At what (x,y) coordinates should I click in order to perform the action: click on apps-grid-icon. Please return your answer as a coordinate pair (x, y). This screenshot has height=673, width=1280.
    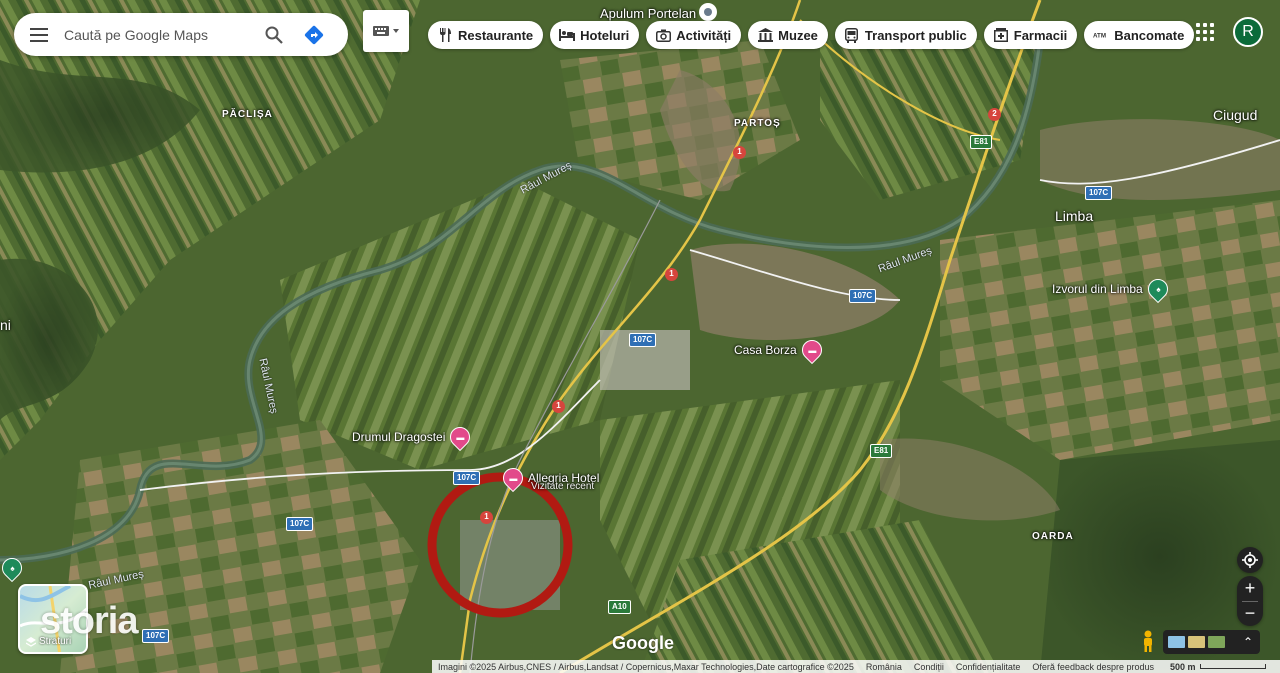
    Looking at the image, I should click on (1198, 25).